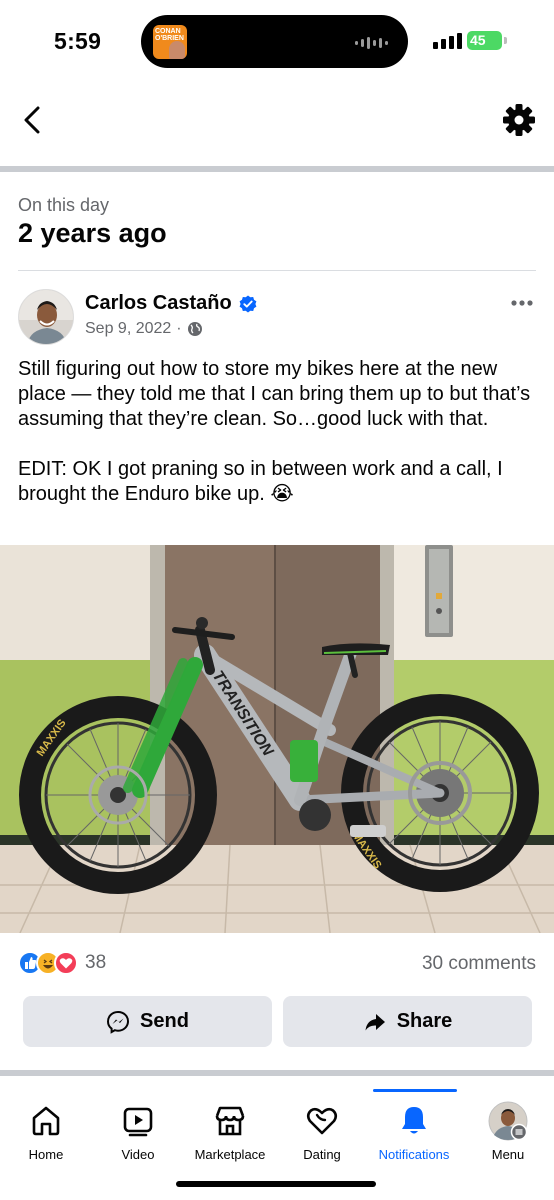 The image size is (554, 1200). I want to click on post-meta: Sep 9, 2022 ·, so click(144, 329).